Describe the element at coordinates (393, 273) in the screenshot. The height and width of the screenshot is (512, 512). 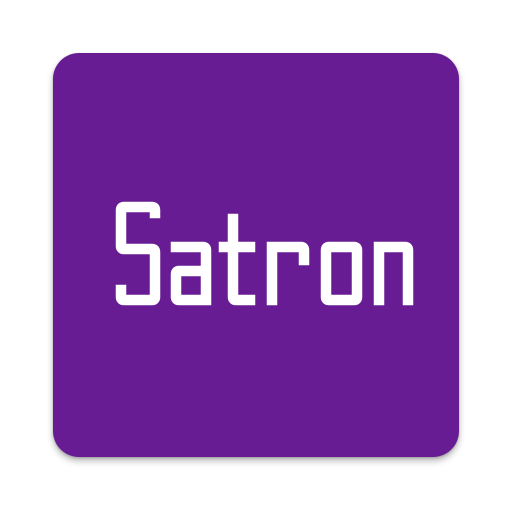
I see `glyph-n` at that location.